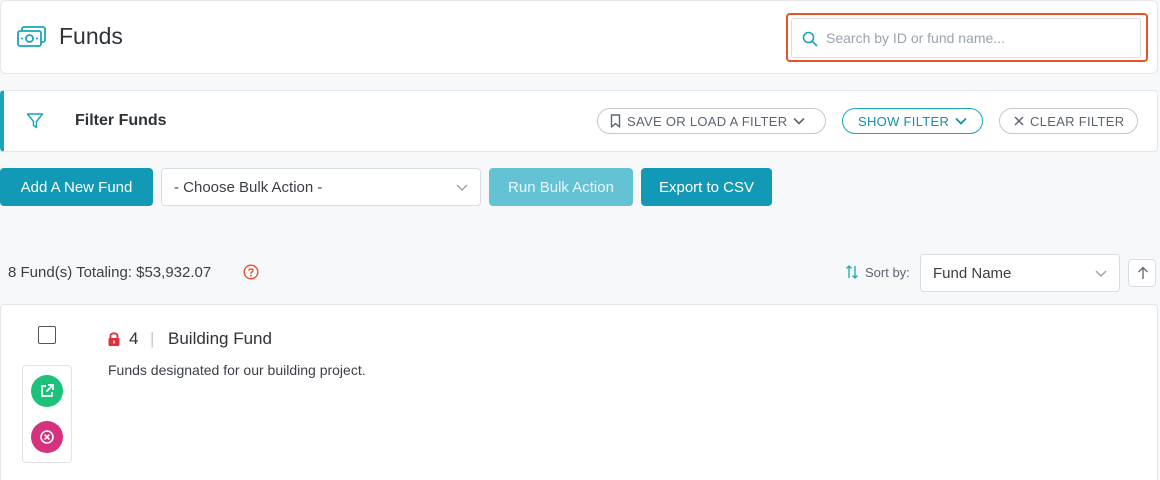 This screenshot has width=1160, height=480. What do you see at coordinates (1077, 121) in the screenshot?
I see `clear-filter-label: CLEAR FILTER` at bounding box center [1077, 121].